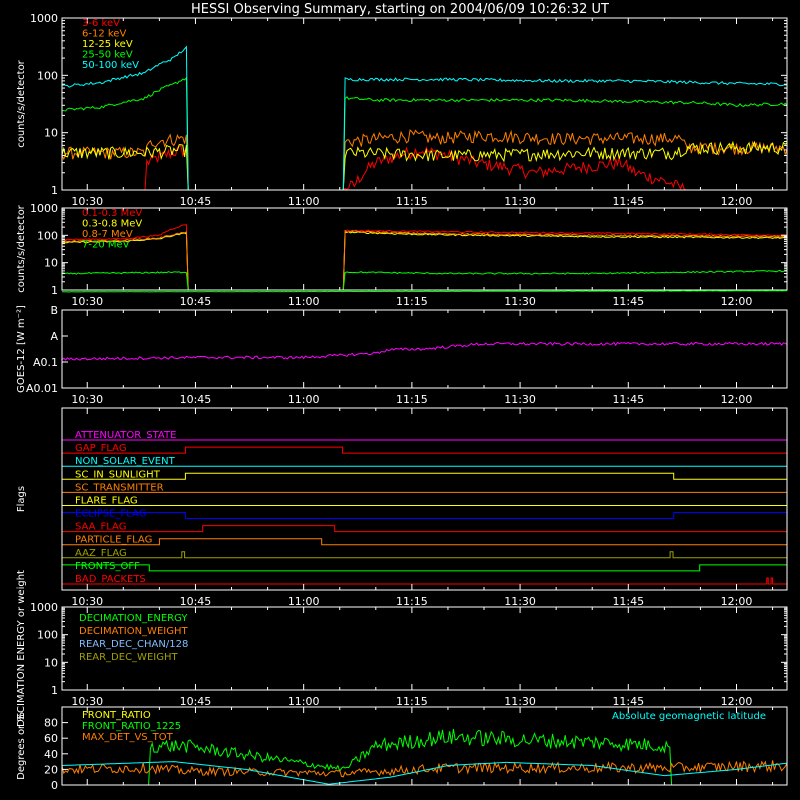 This screenshot has width=800, height=800. Describe the element at coordinates (21, 648) in the screenshot. I see `y-axis-label: DECIMATION ENERGY or weight` at that location.